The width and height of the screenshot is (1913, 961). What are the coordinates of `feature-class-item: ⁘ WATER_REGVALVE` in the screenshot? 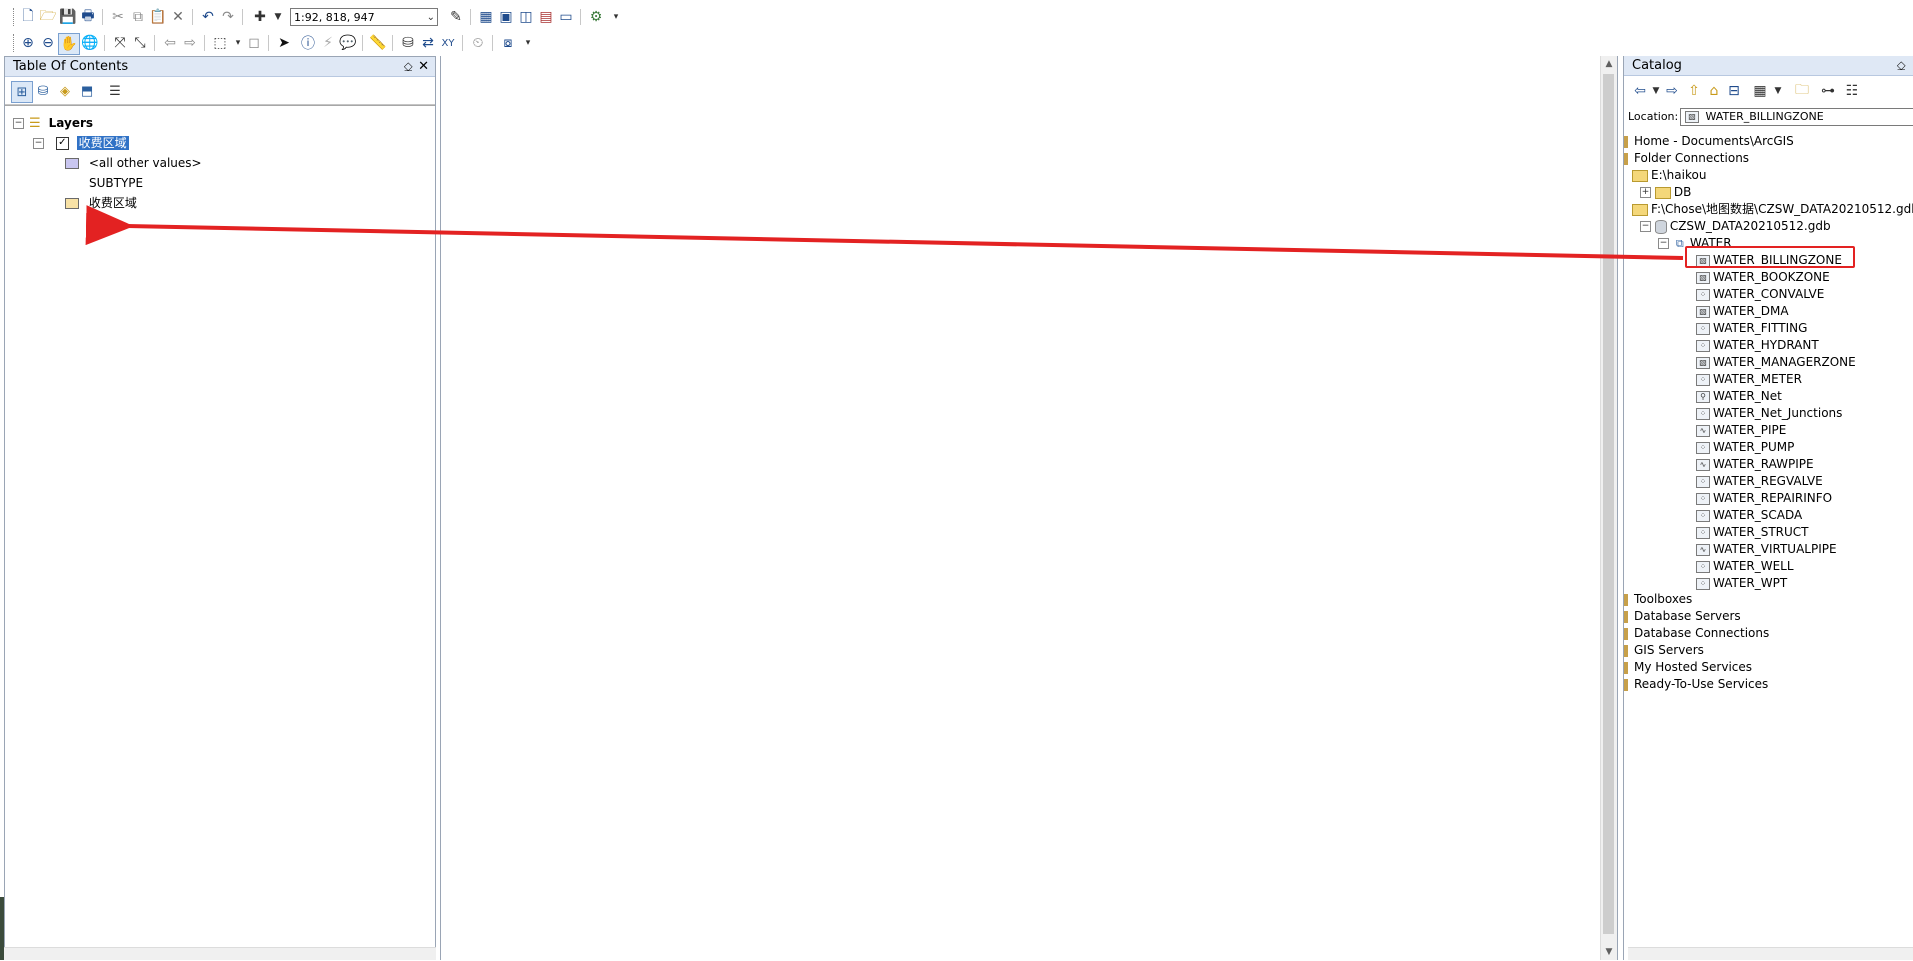 It's located at (1759, 481).